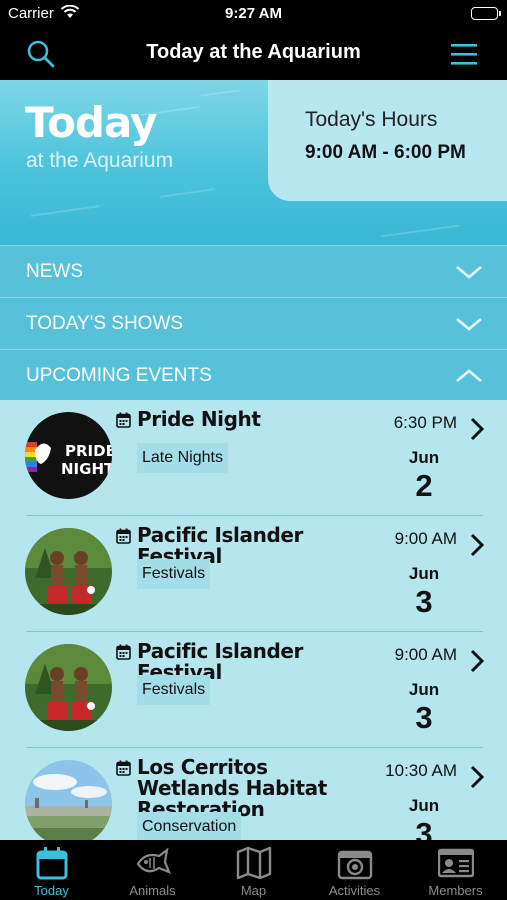 The height and width of the screenshot is (900, 507). I want to click on tab-members: Members, so click(455, 870).